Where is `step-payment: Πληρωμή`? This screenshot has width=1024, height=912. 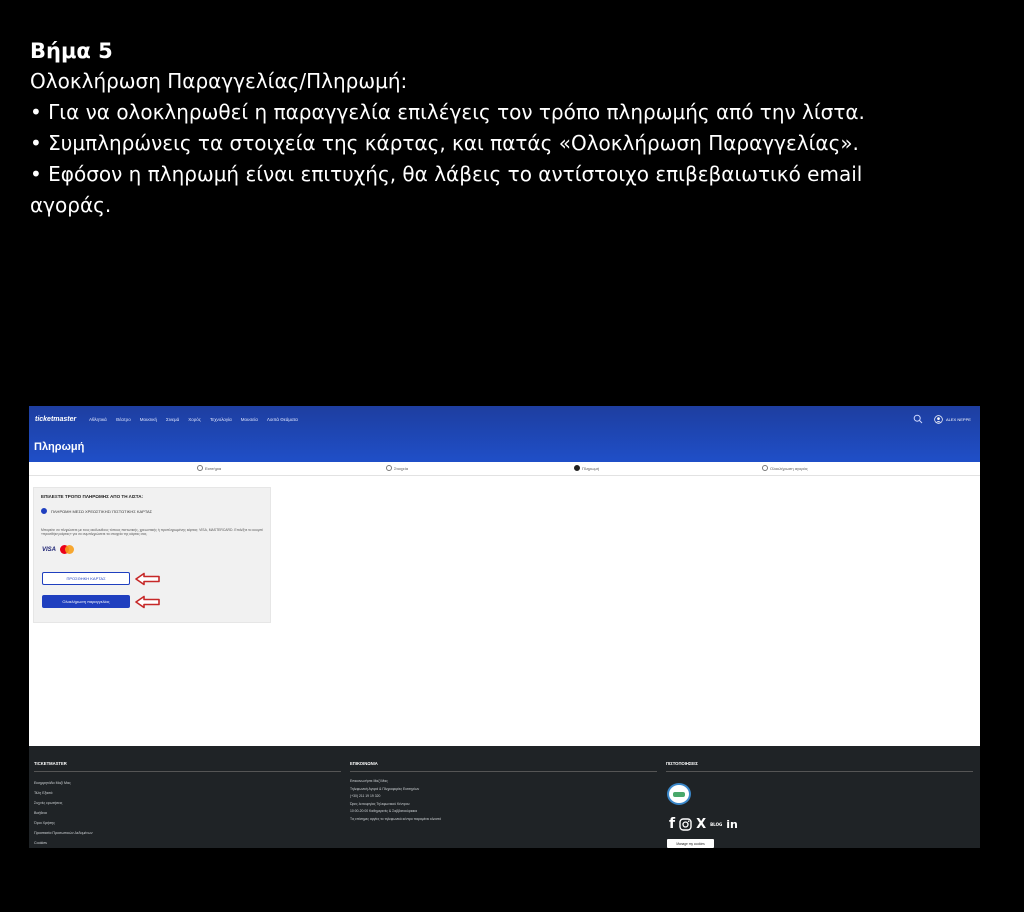 step-payment: Πληρωμή is located at coordinates (586, 468).